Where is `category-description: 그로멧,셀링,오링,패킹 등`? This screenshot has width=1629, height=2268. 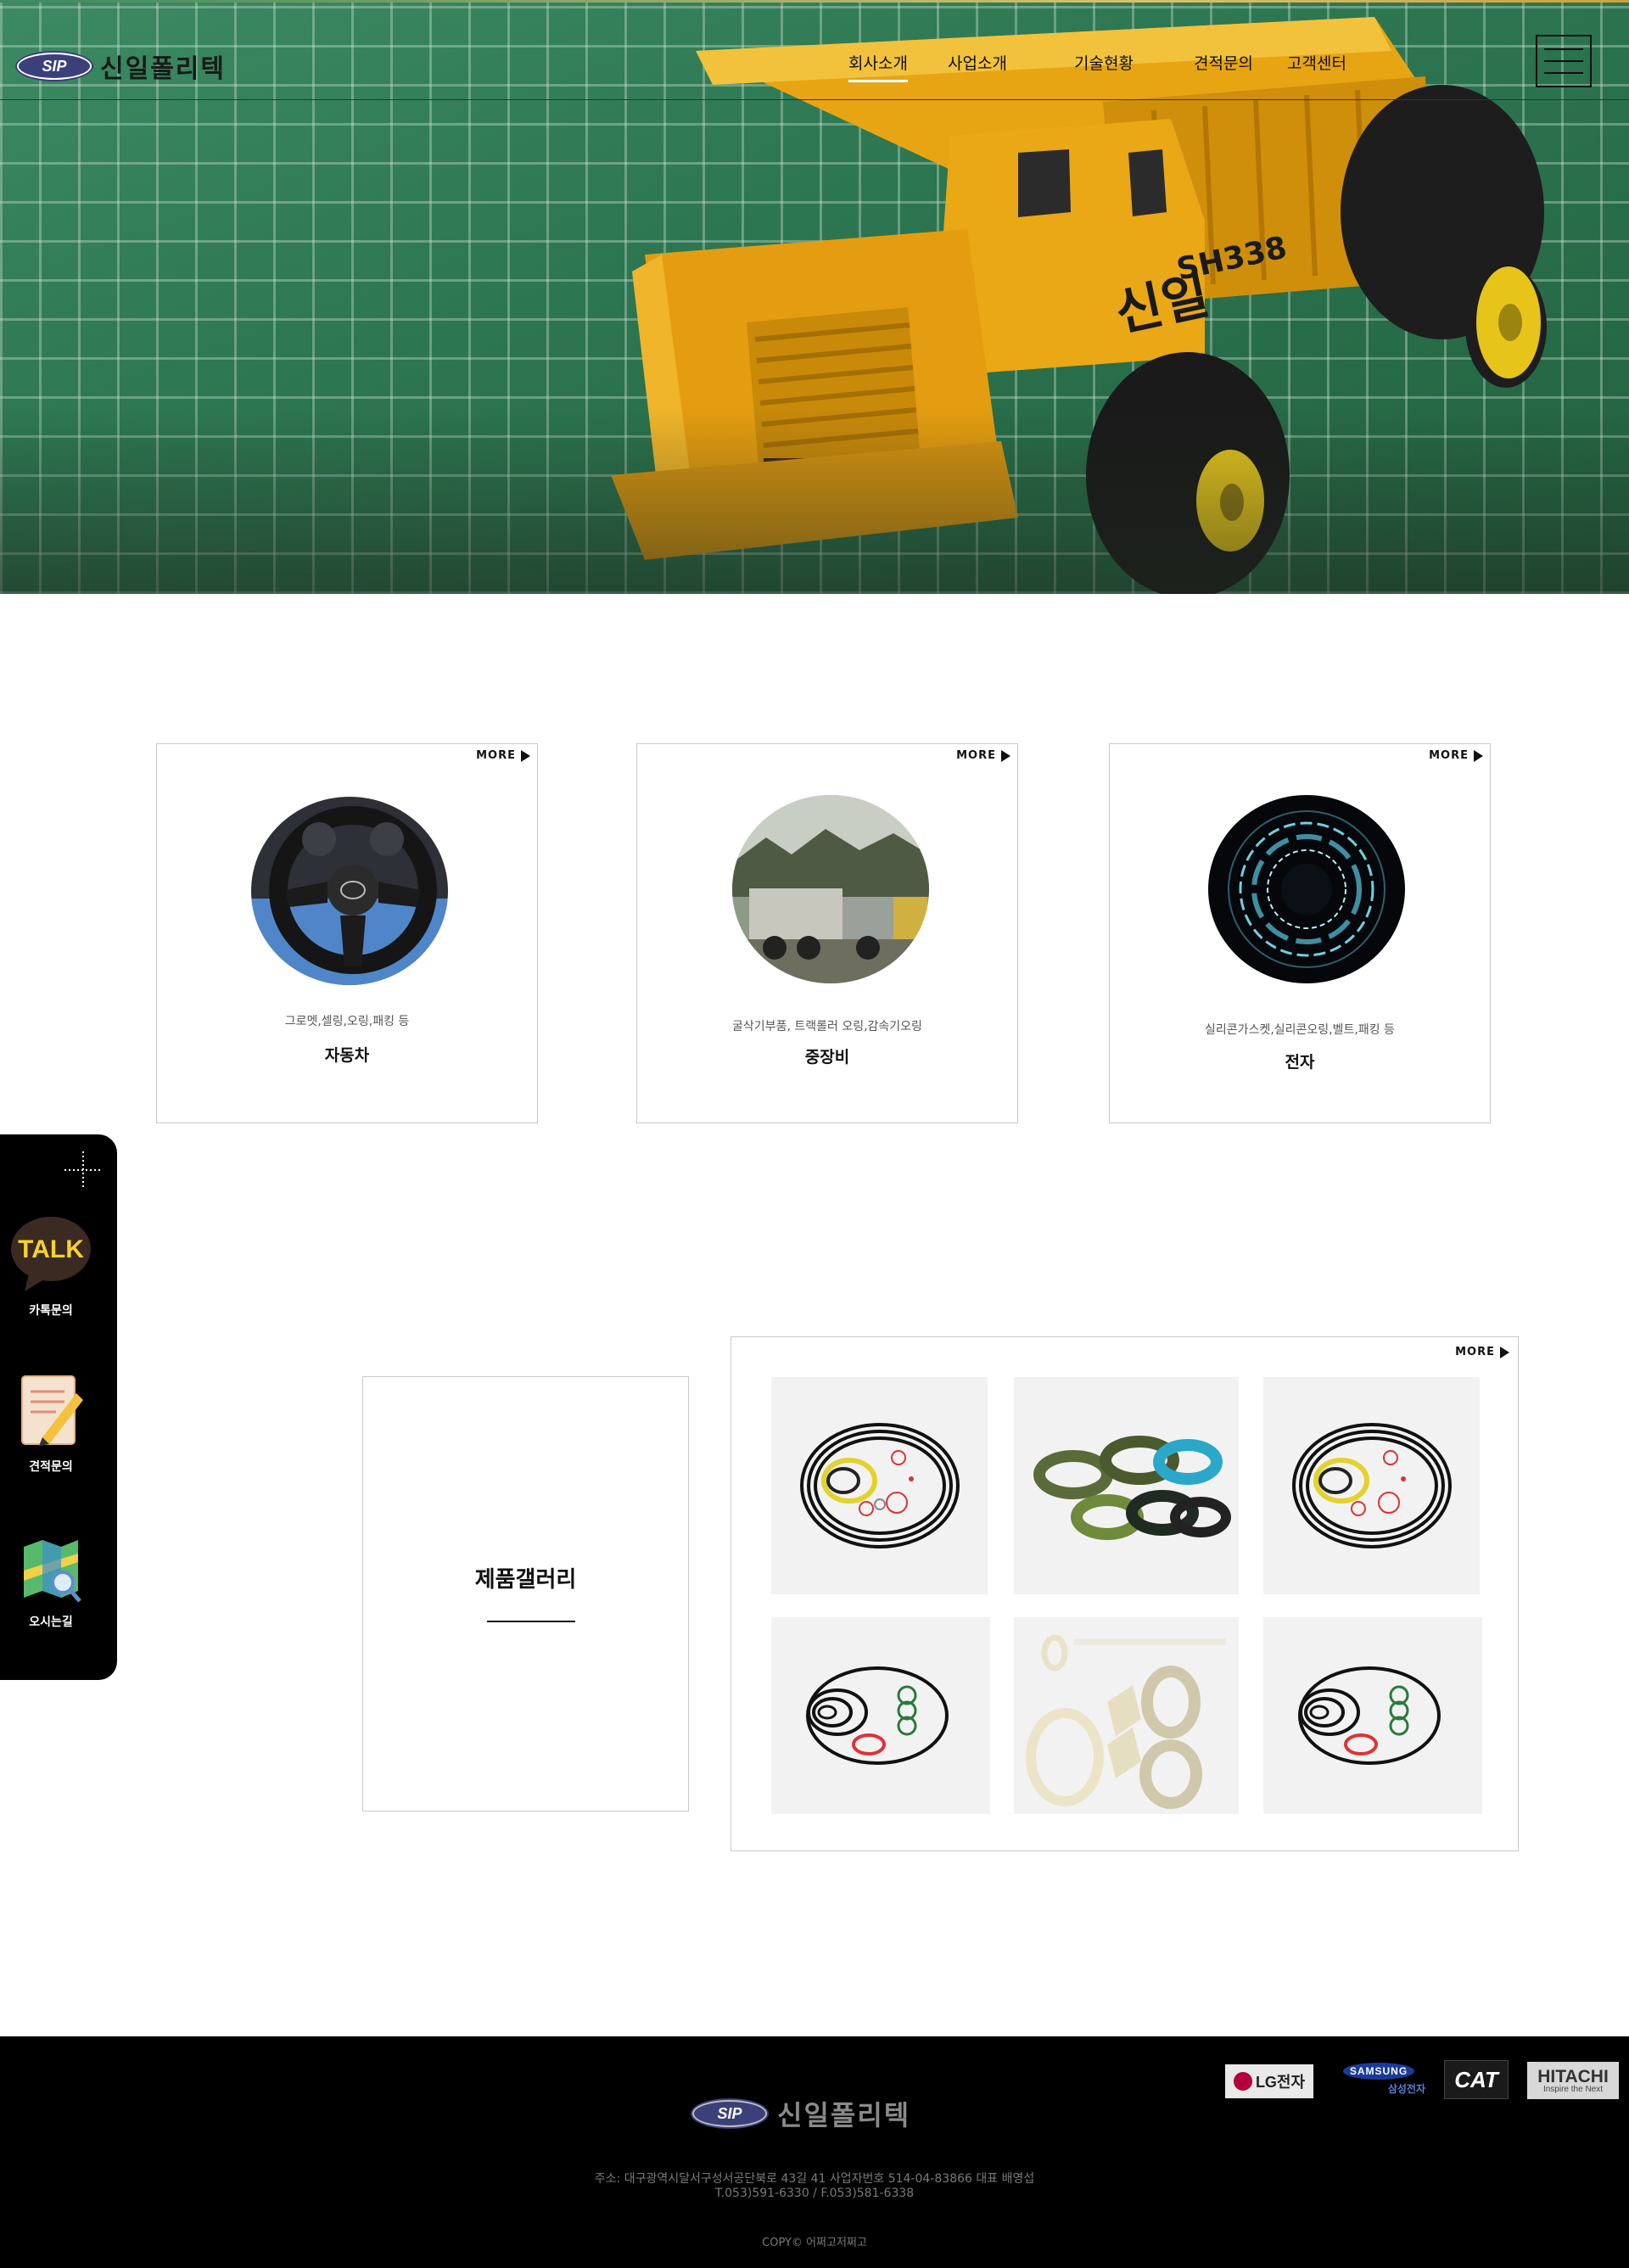
category-description: 그로멧,셀링,오링,패킹 등 is located at coordinates (347, 1021).